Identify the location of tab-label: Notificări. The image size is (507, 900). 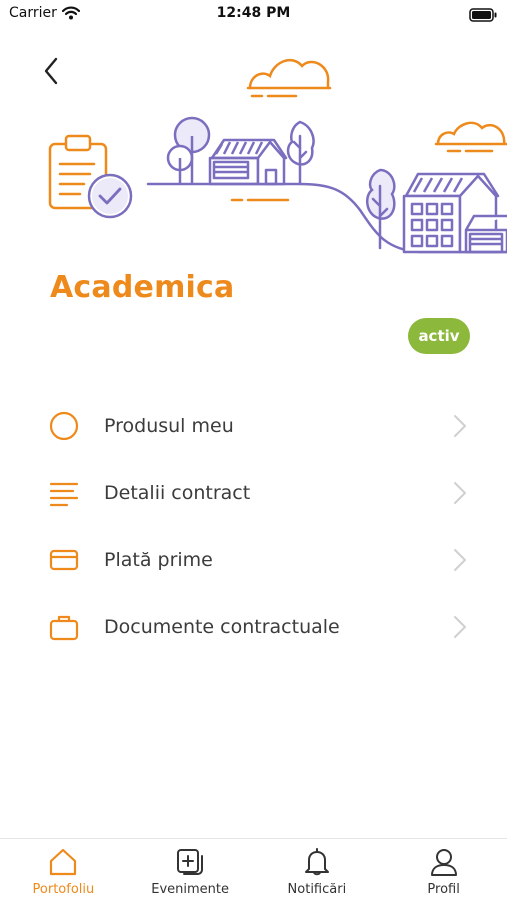
(317, 889).